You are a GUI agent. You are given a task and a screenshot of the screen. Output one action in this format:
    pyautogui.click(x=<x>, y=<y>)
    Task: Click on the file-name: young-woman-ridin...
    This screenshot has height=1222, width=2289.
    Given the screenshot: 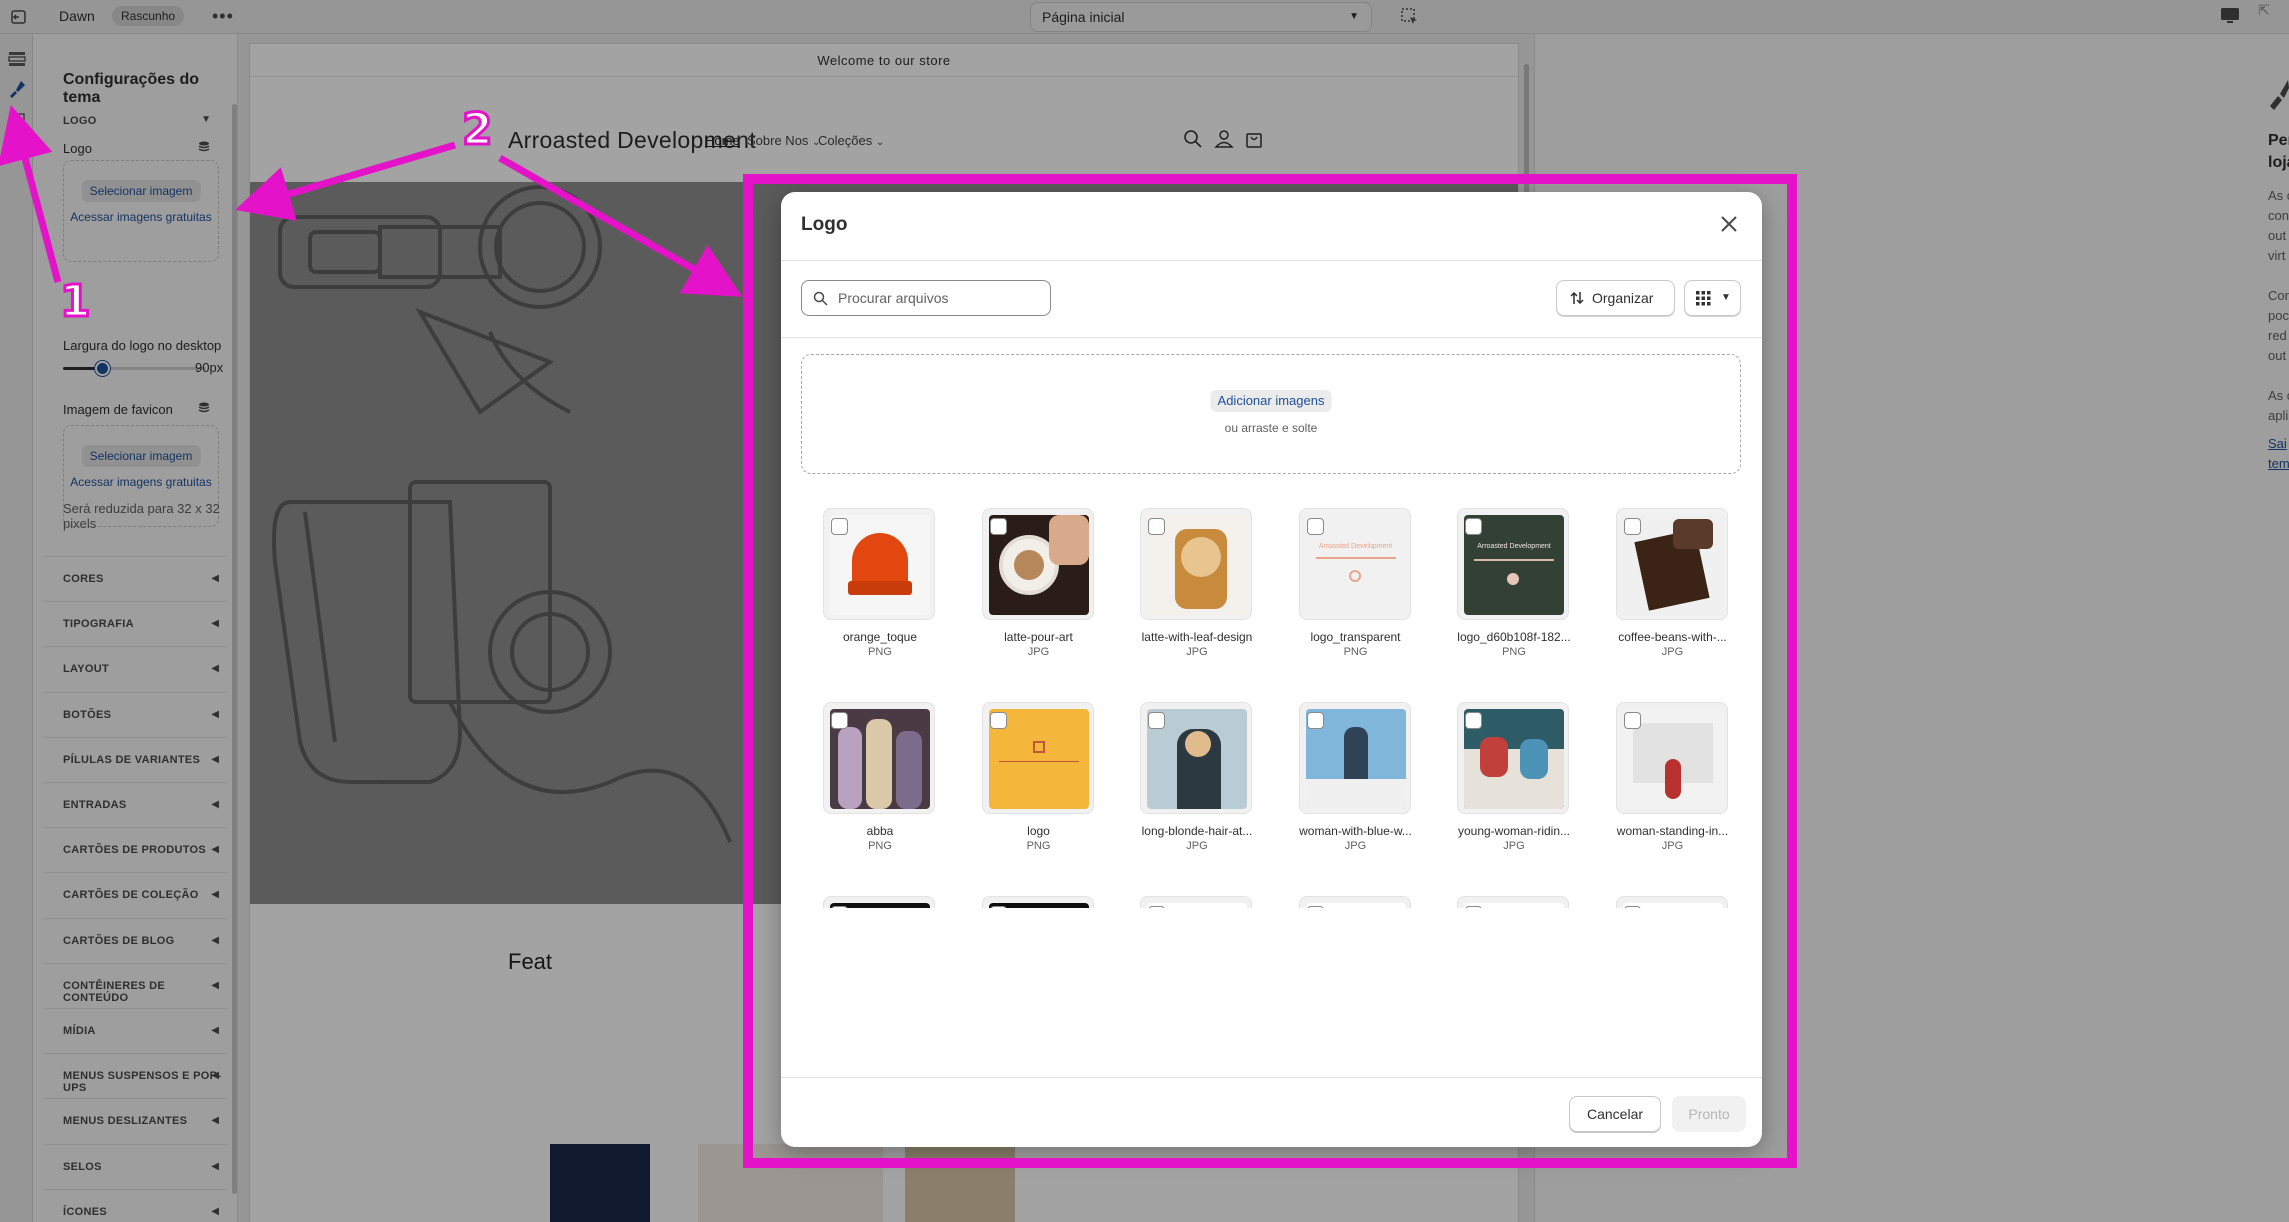 What is the action you would take?
    pyautogui.click(x=1514, y=831)
    